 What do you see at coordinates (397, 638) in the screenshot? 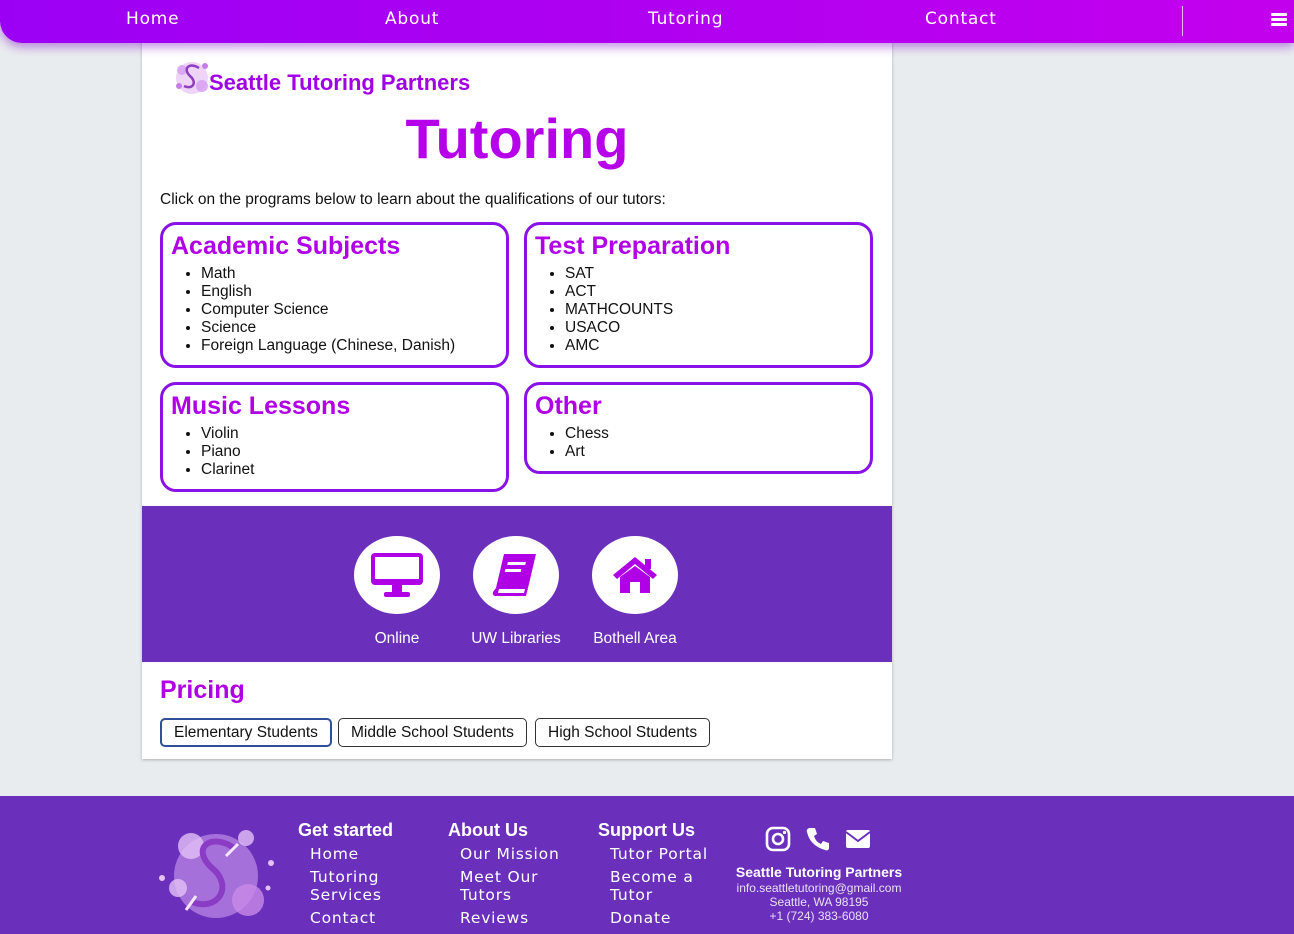
I see `location-label: Online` at bounding box center [397, 638].